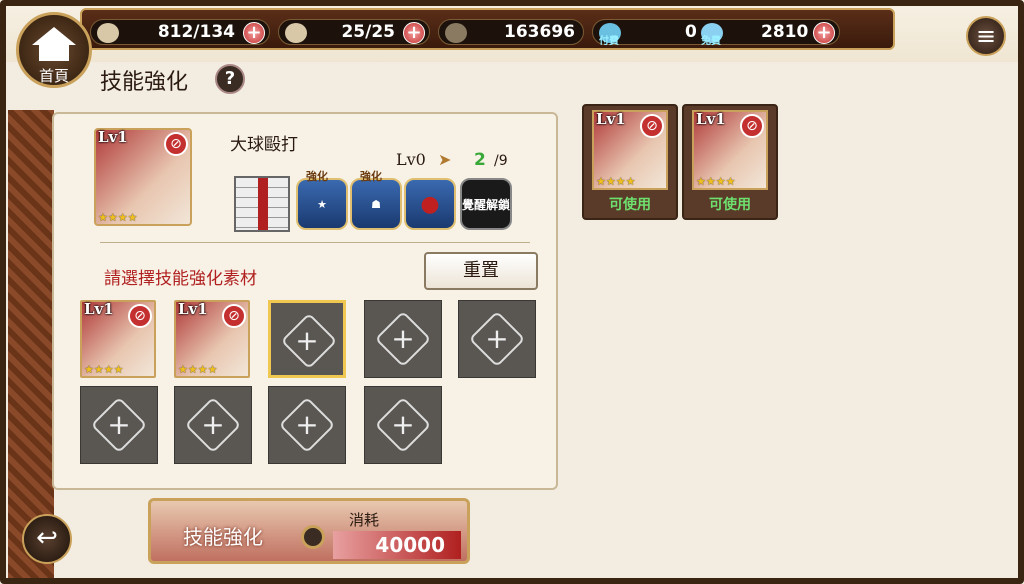  I want to click on ticket-pill: 25/25 +, so click(354, 32).